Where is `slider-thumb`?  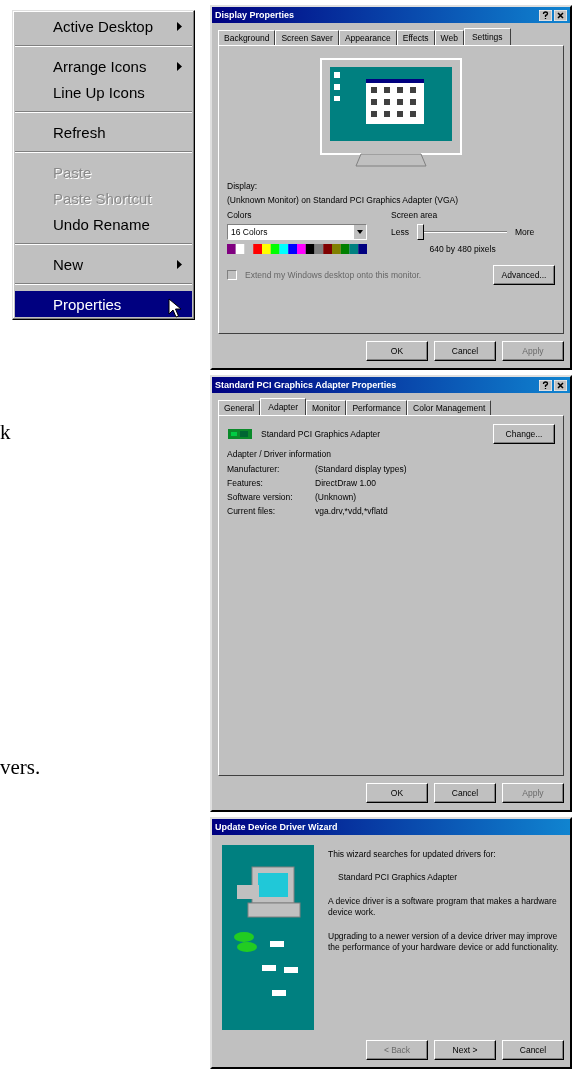 slider-thumb is located at coordinates (420, 232).